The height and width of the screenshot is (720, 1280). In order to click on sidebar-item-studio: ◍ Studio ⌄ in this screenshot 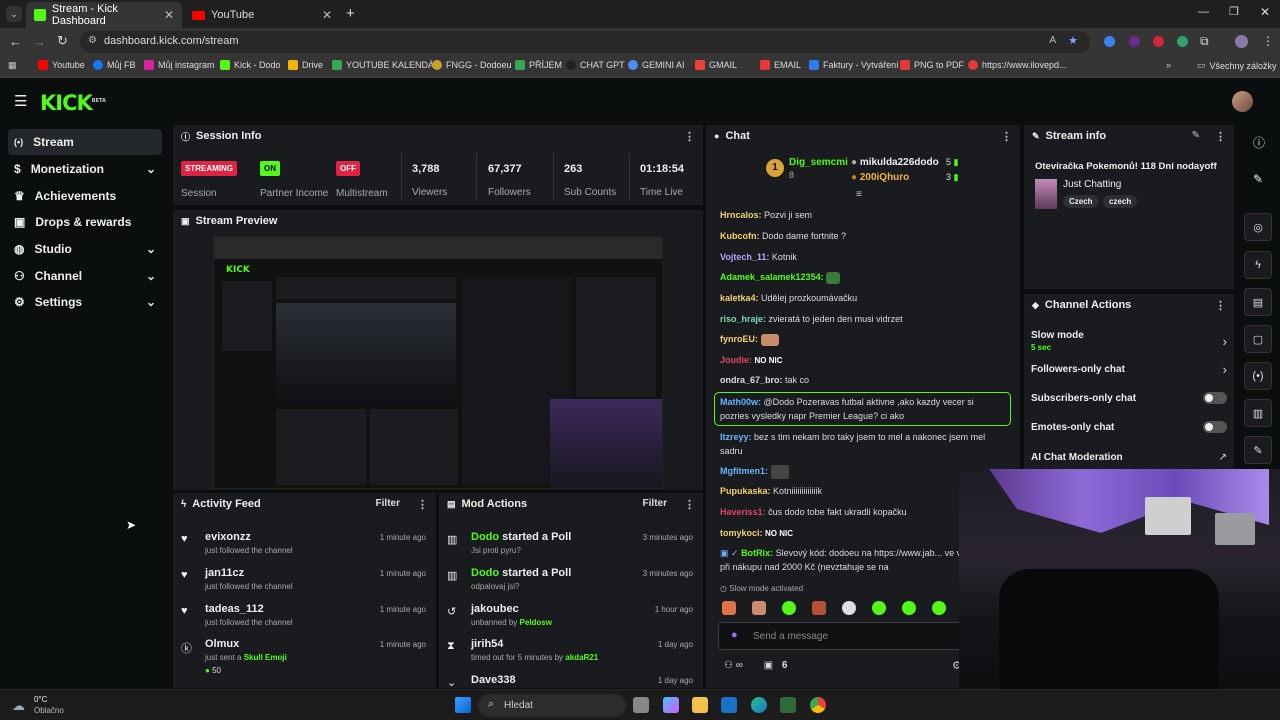, I will do `click(85, 249)`.